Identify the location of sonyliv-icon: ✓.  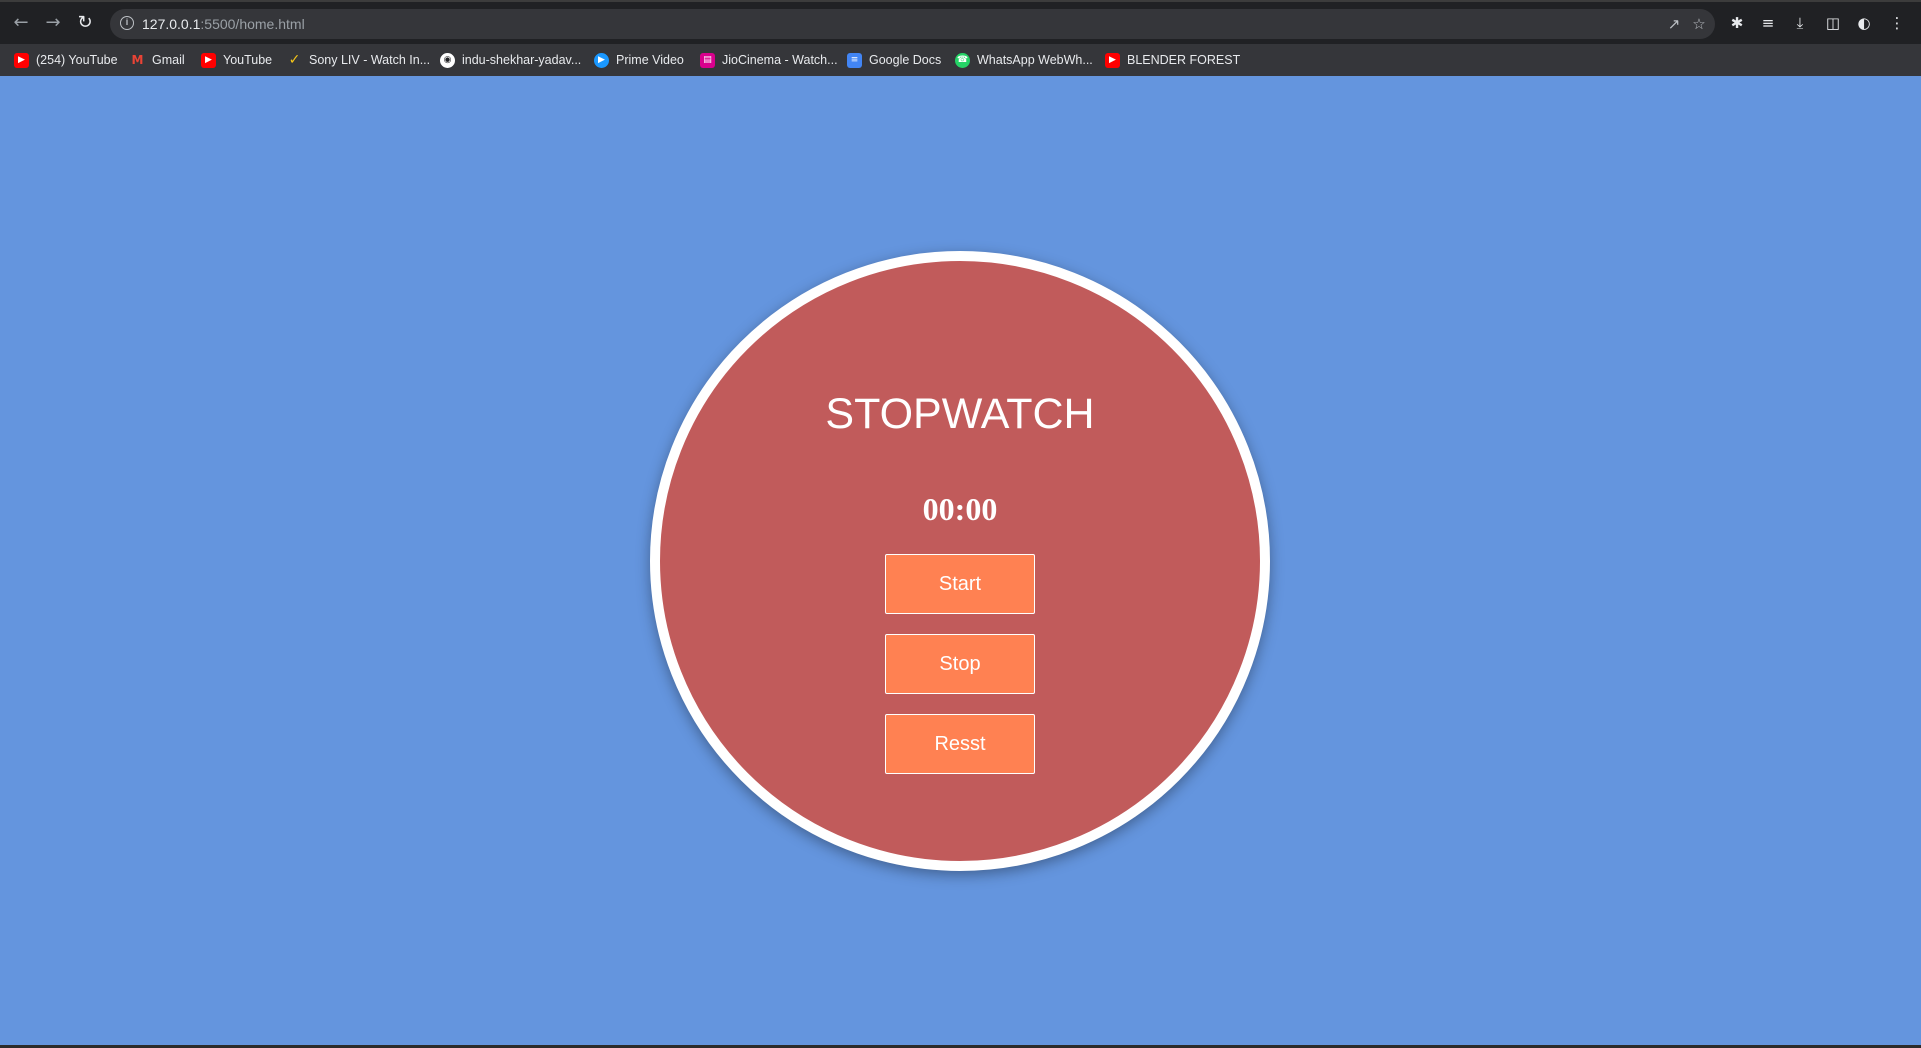
(294, 60).